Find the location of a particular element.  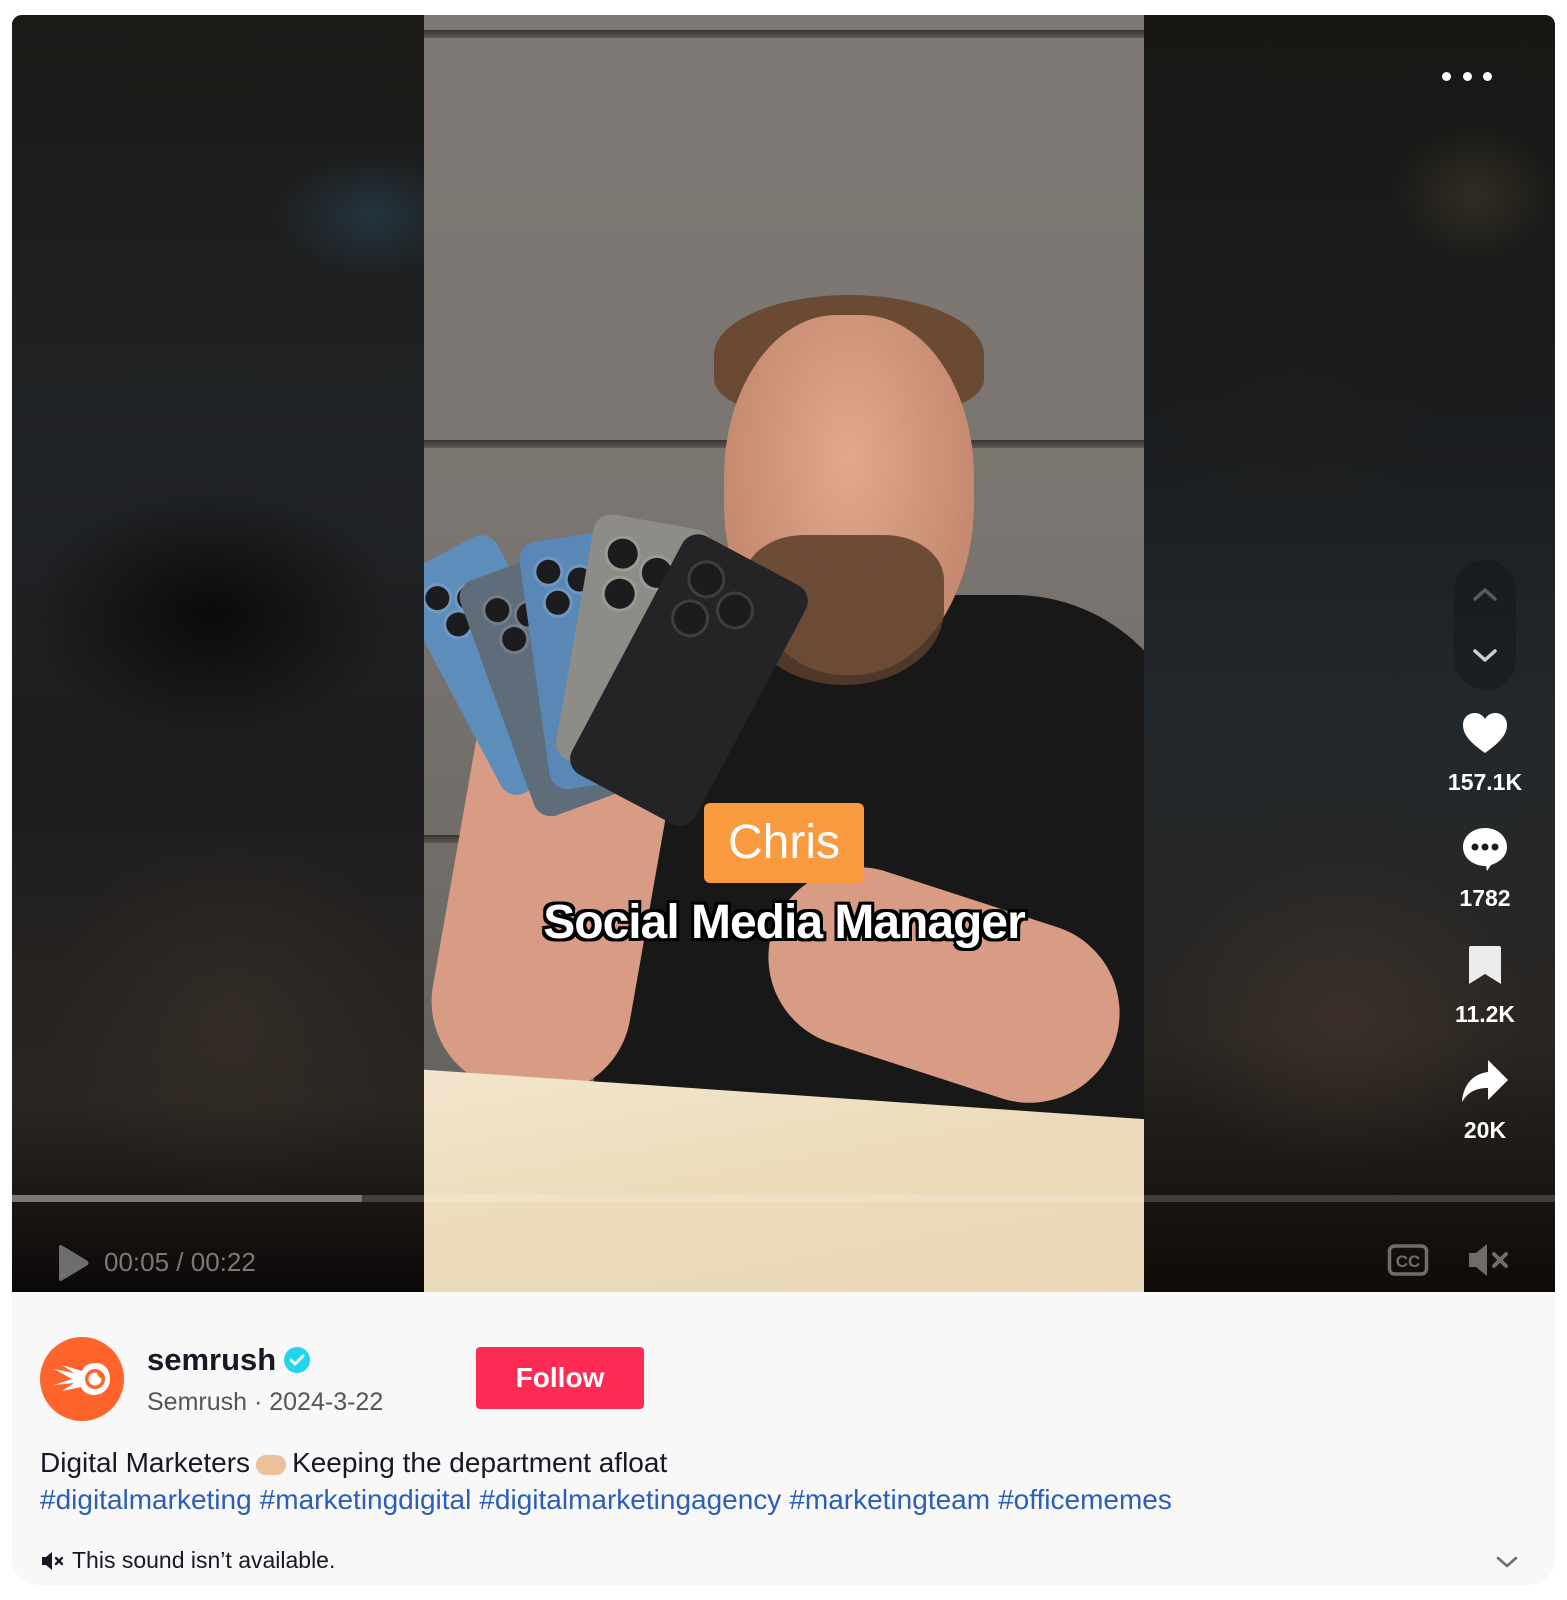

next-video-button is located at coordinates (1485, 656).